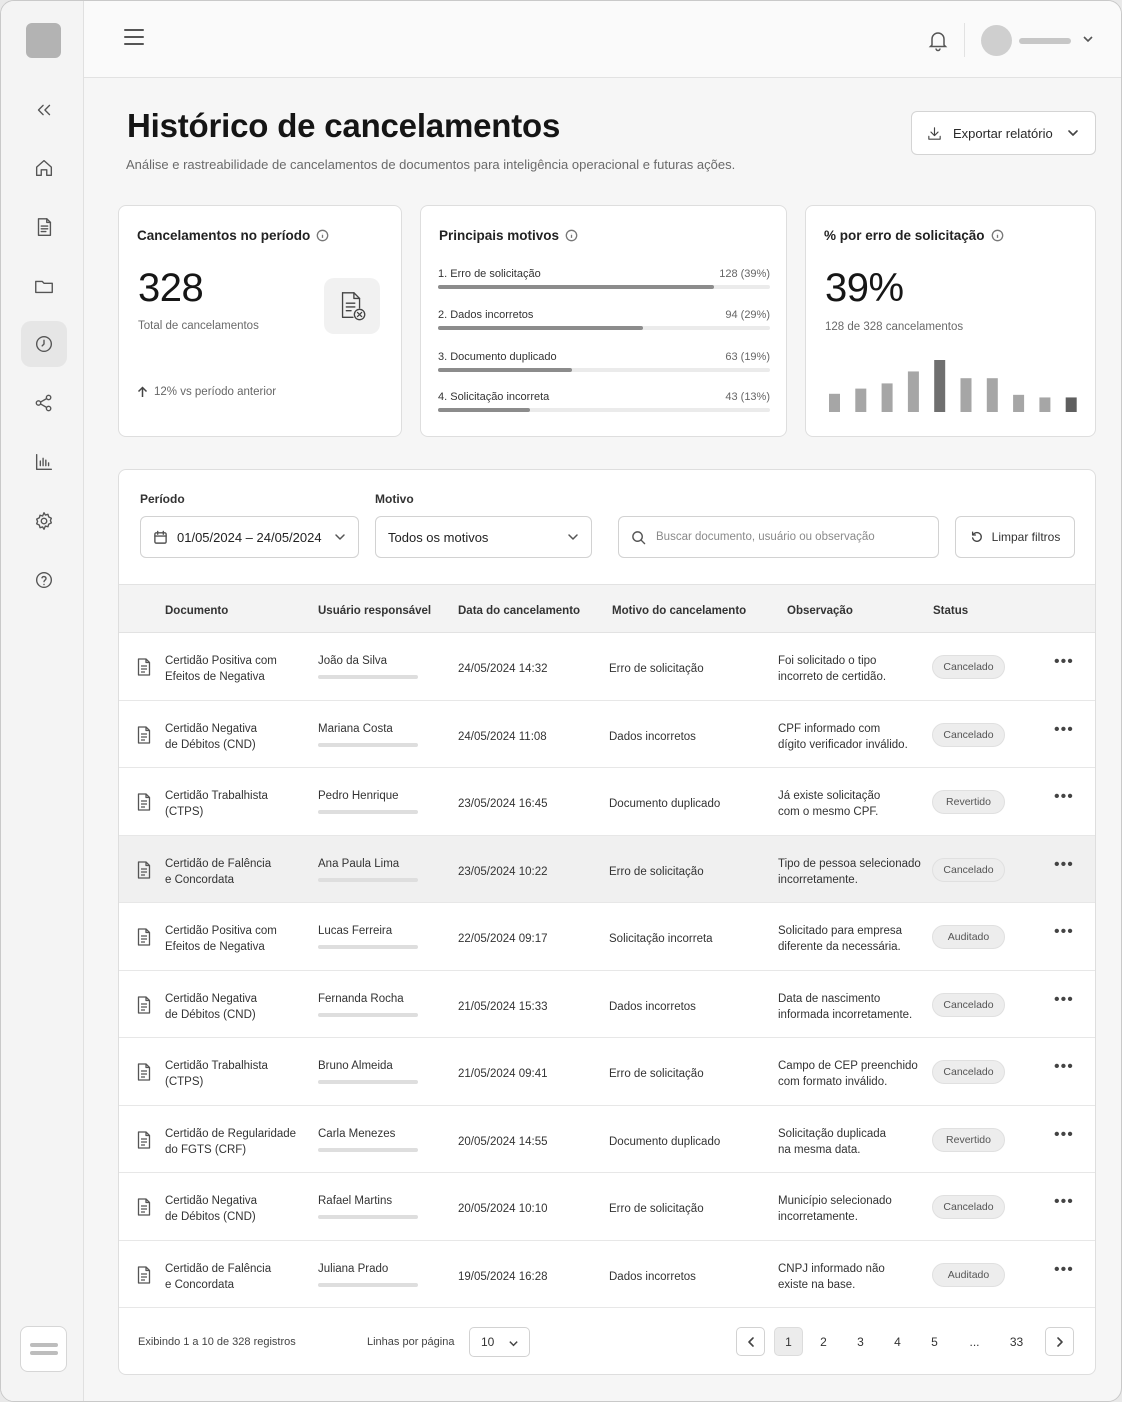  What do you see at coordinates (1088, 39) in the screenshot?
I see `chevron-down-icon` at bounding box center [1088, 39].